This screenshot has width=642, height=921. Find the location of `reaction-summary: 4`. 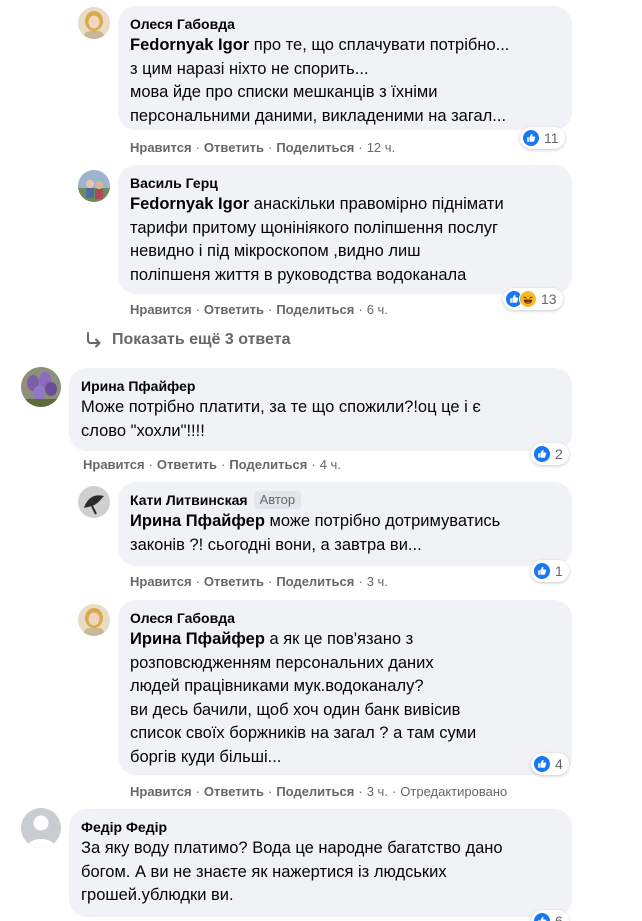

reaction-summary: 4 is located at coordinates (550, 764).